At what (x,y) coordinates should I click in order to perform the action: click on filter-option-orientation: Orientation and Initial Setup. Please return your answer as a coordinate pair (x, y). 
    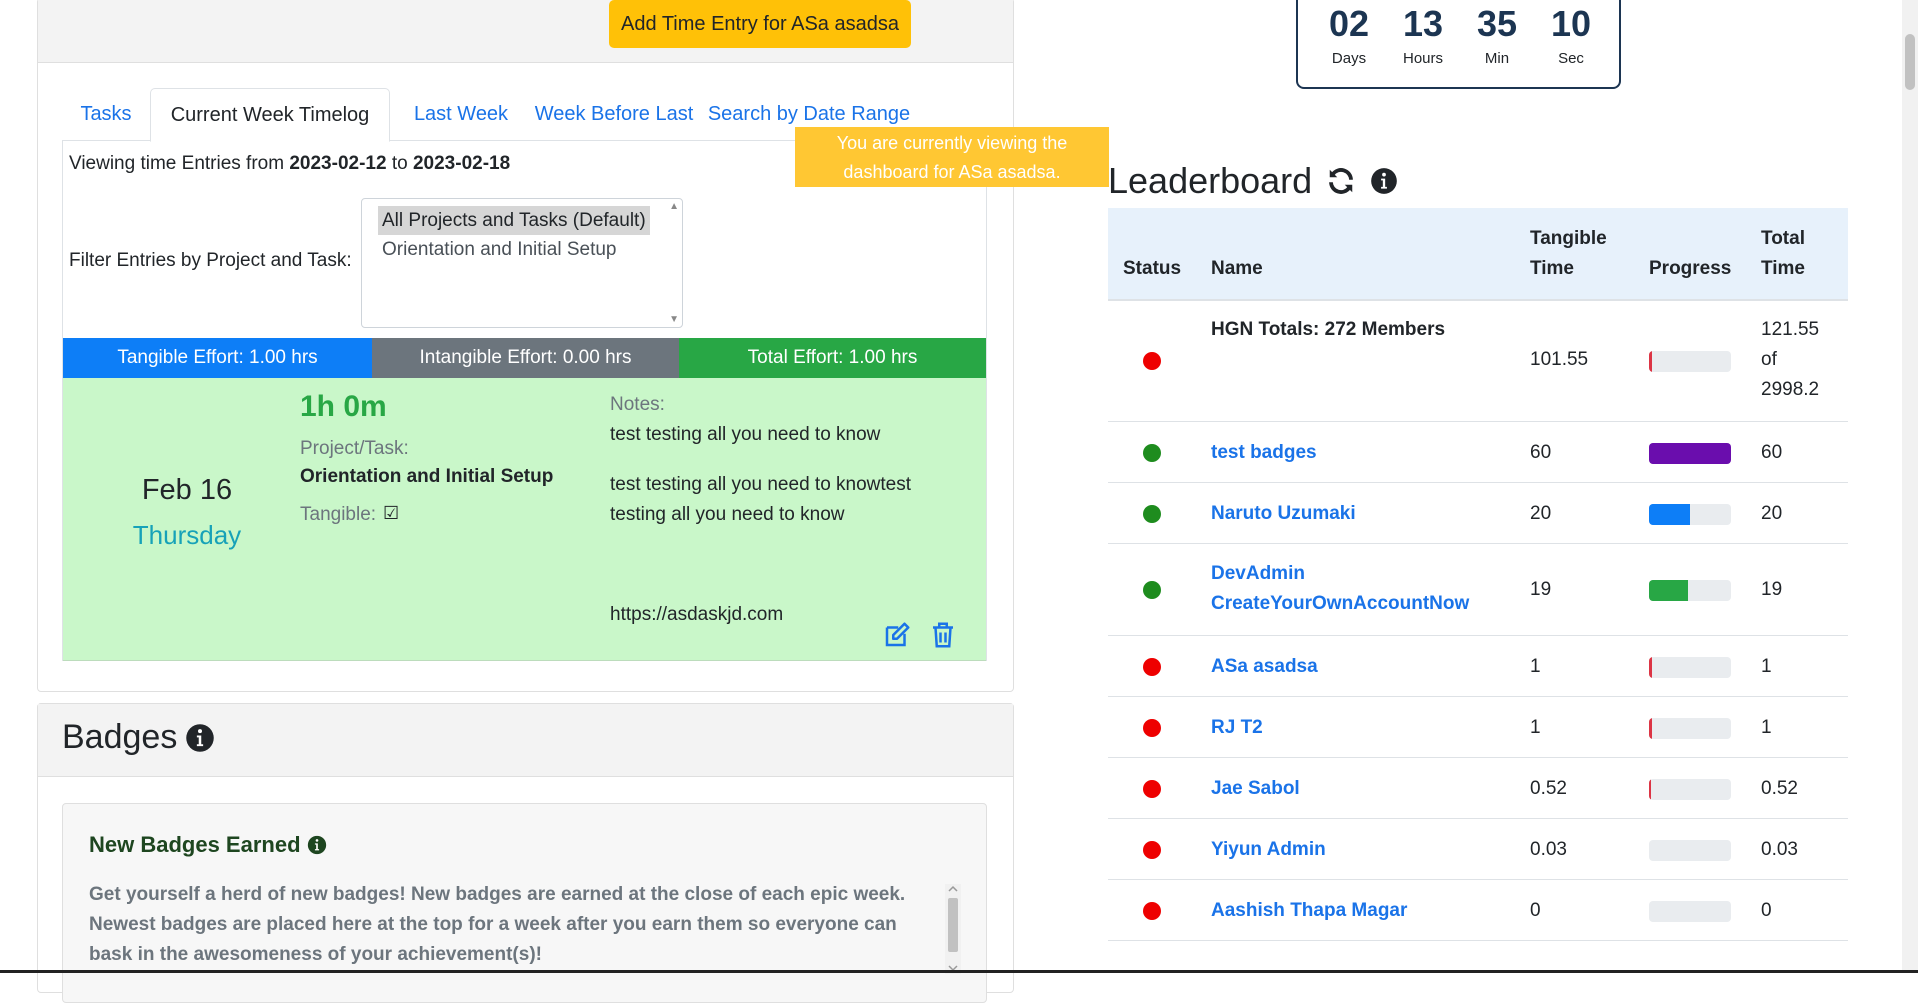
    Looking at the image, I should click on (521, 249).